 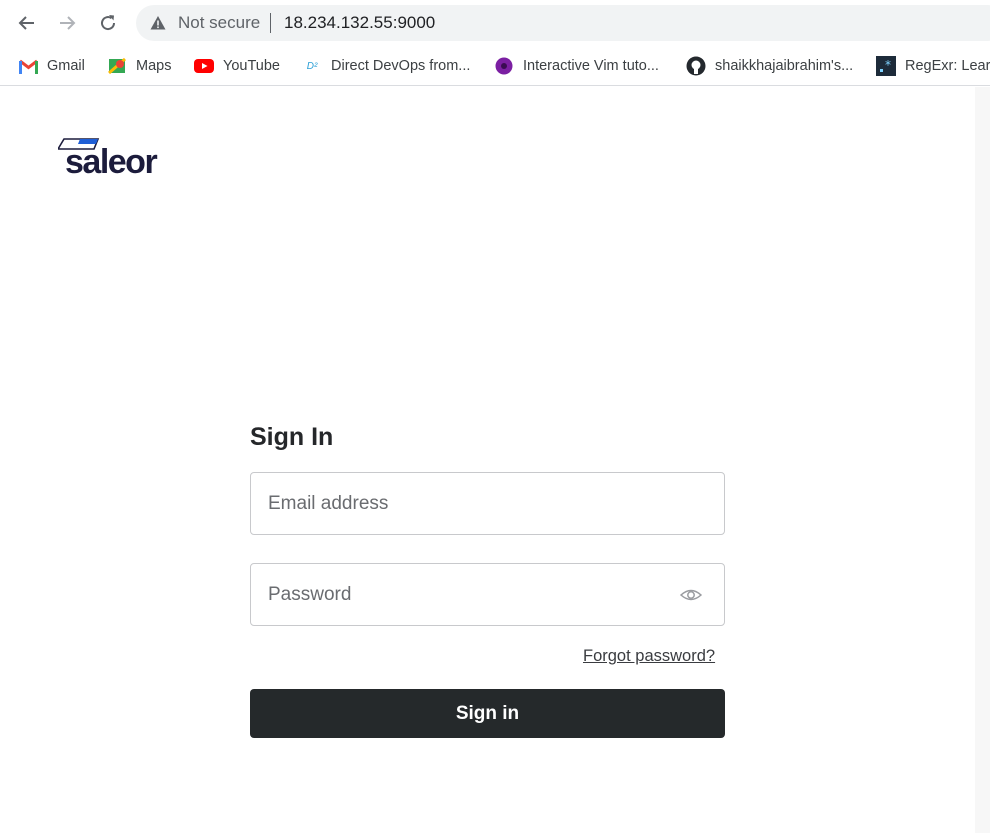 I want to click on bookmark-label: YouTube, so click(x=251, y=66).